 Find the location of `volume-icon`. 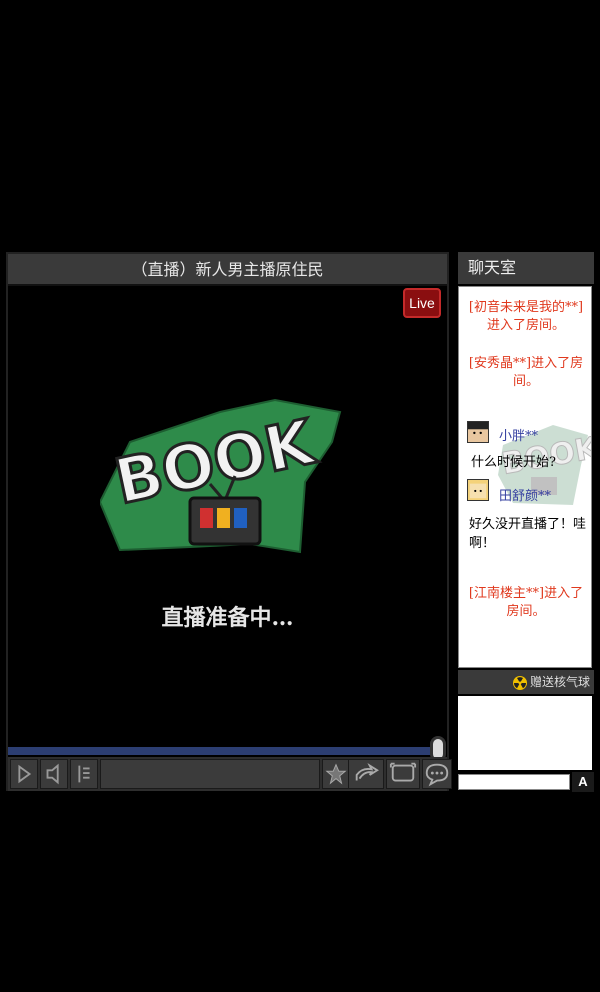

volume-icon is located at coordinates (52, 774).